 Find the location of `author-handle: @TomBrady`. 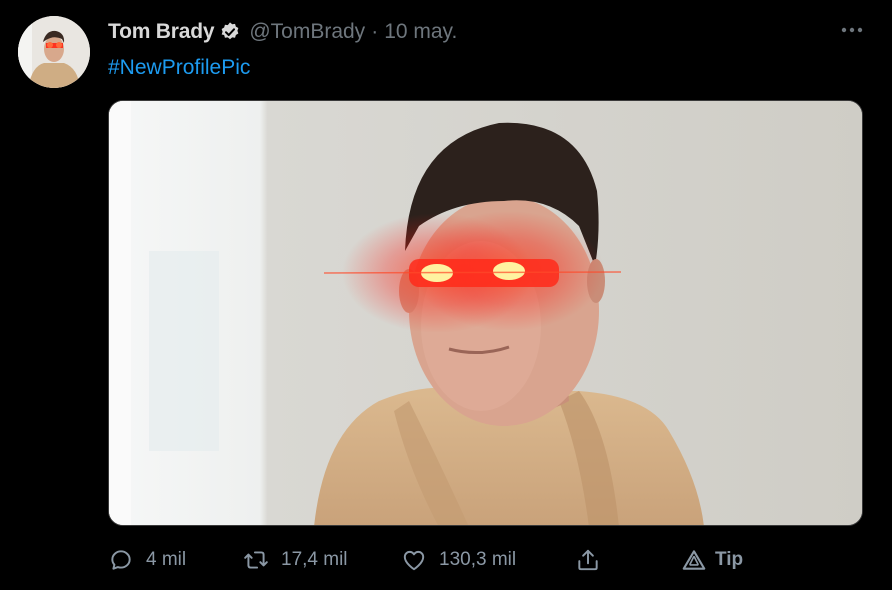

author-handle: @TomBrady is located at coordinates (307, 32).